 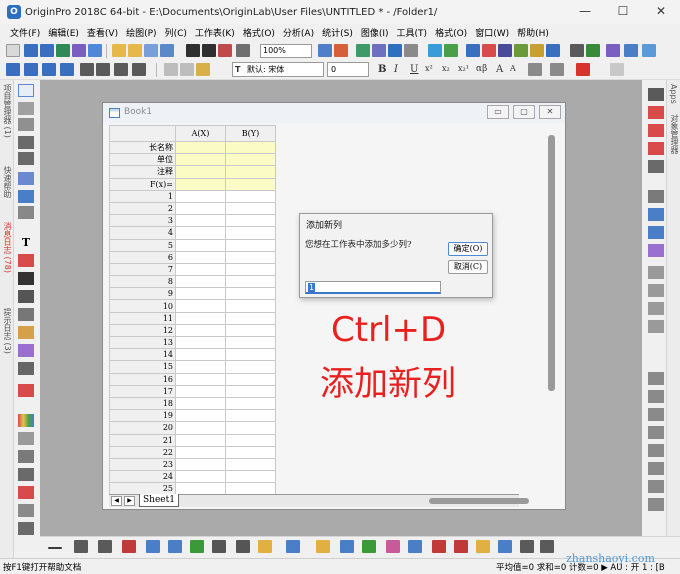 I want to click on arrow-tool-icon, so click(x=26, y=278).